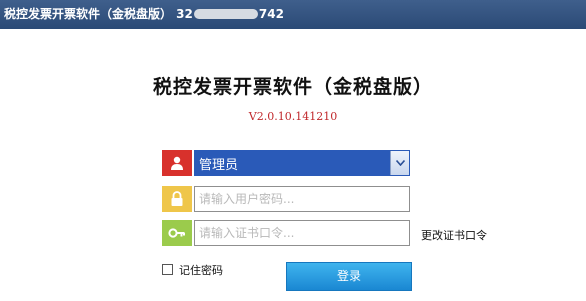  I want to click on change-cert-password-link: 更改证书口令, so click(454, 235).